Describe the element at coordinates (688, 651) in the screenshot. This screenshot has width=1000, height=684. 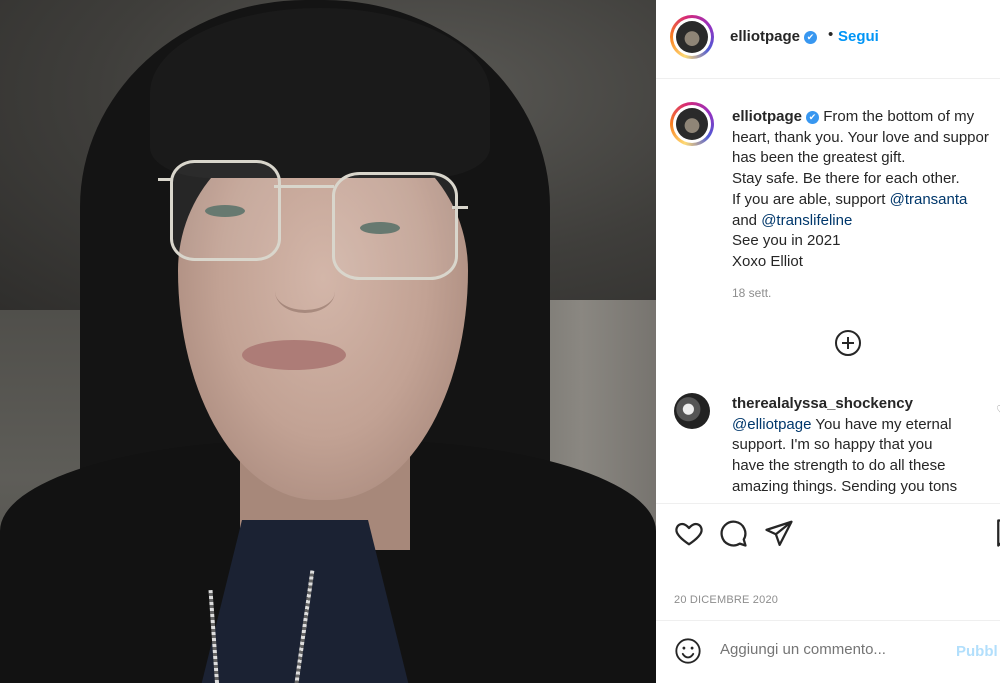
I see `smiley-icon` at that location.